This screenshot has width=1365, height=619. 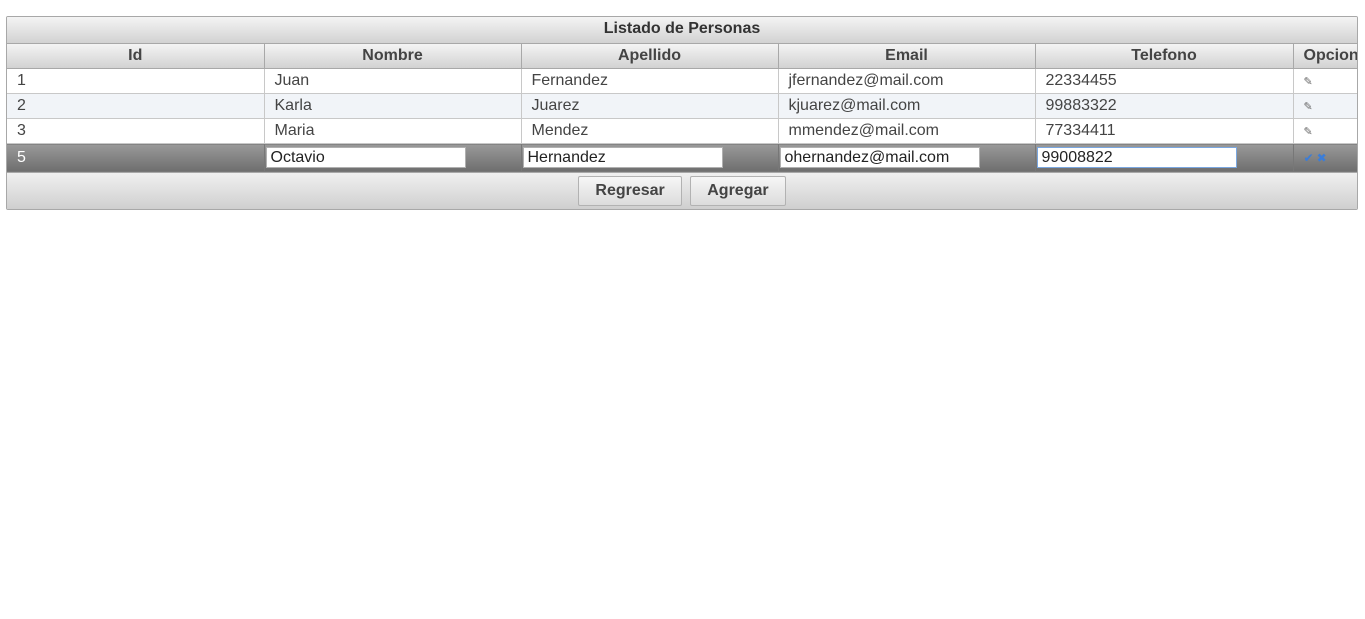 I want to click on cell-telefono, so click(x=1164, y=157).